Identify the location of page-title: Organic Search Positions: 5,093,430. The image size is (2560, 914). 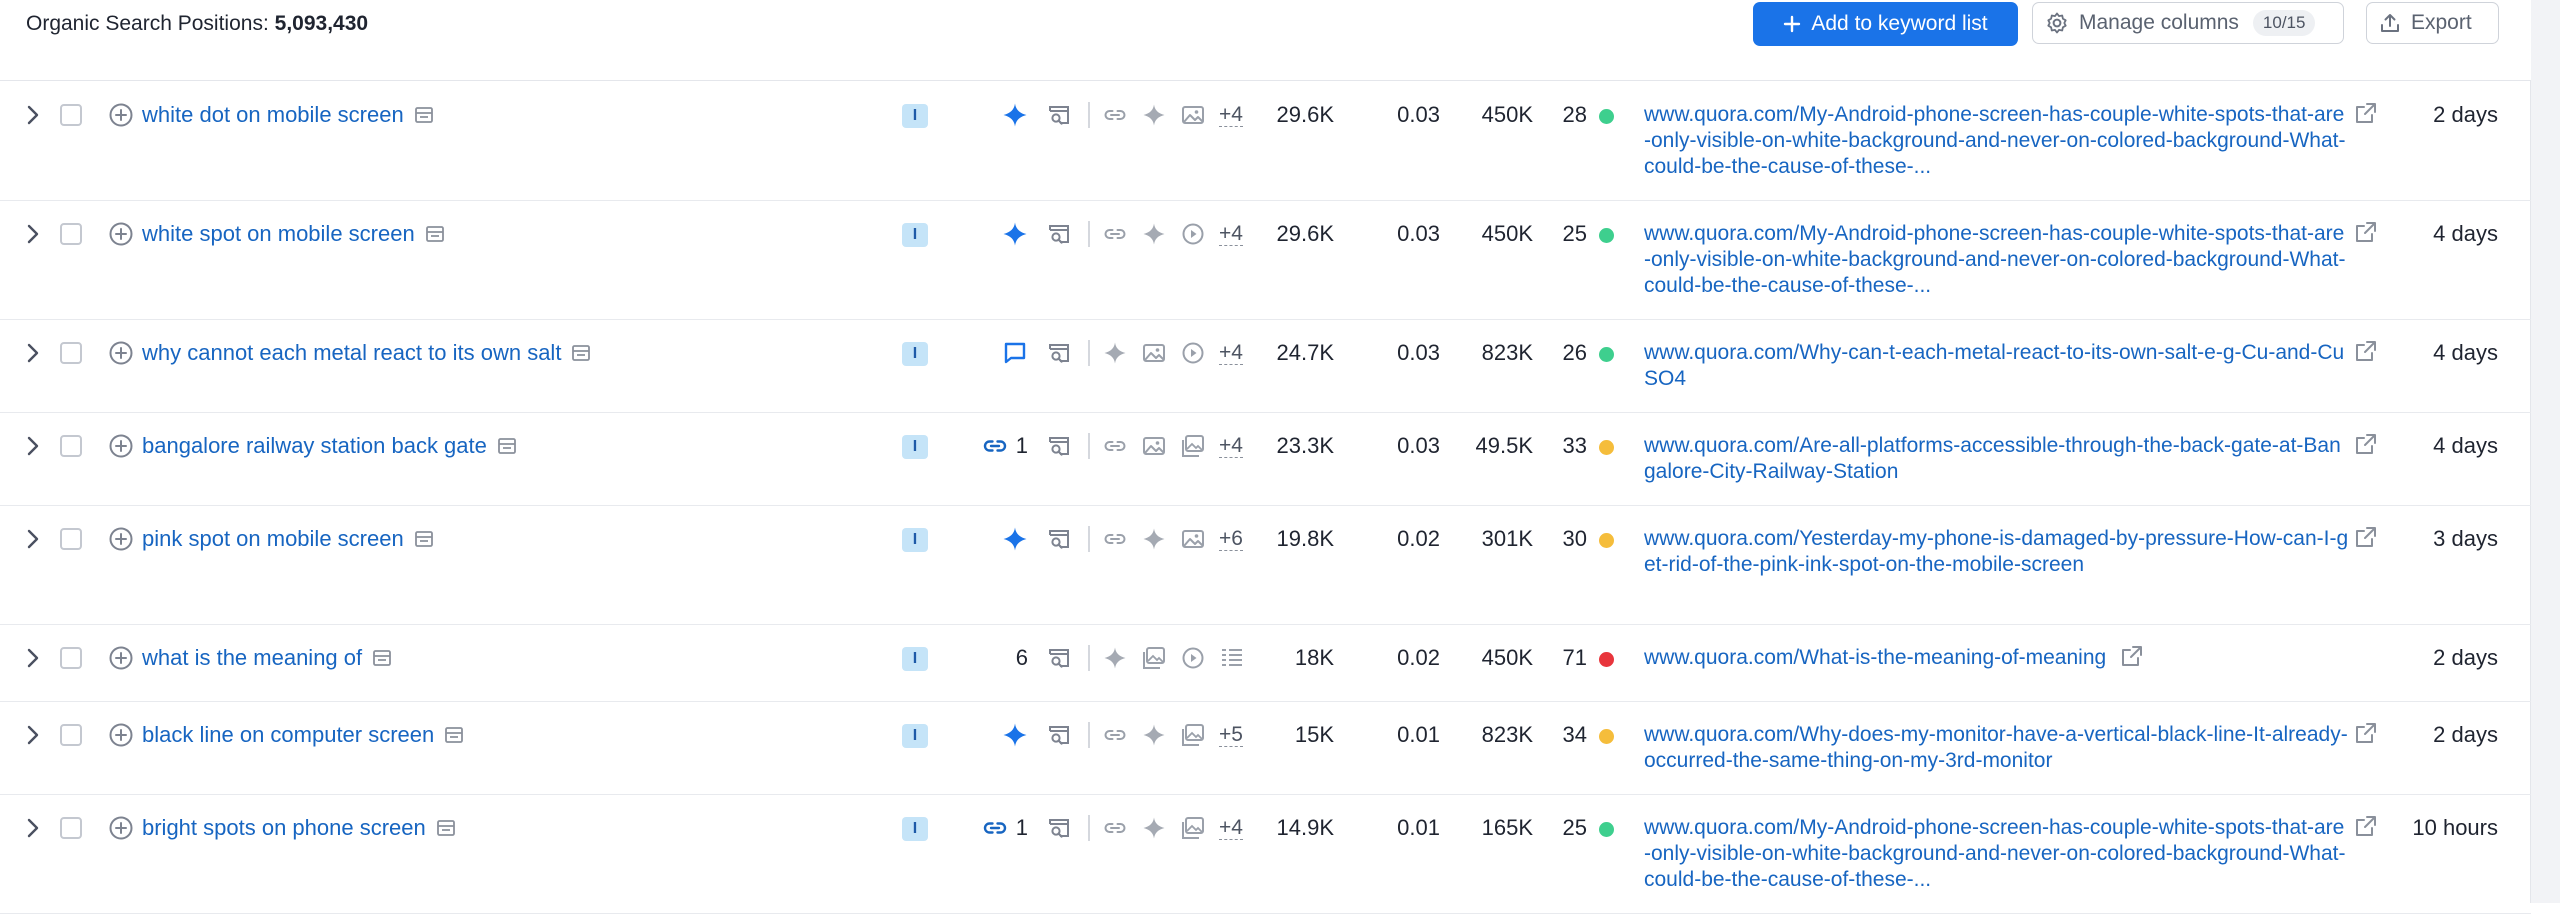
(197, 24).